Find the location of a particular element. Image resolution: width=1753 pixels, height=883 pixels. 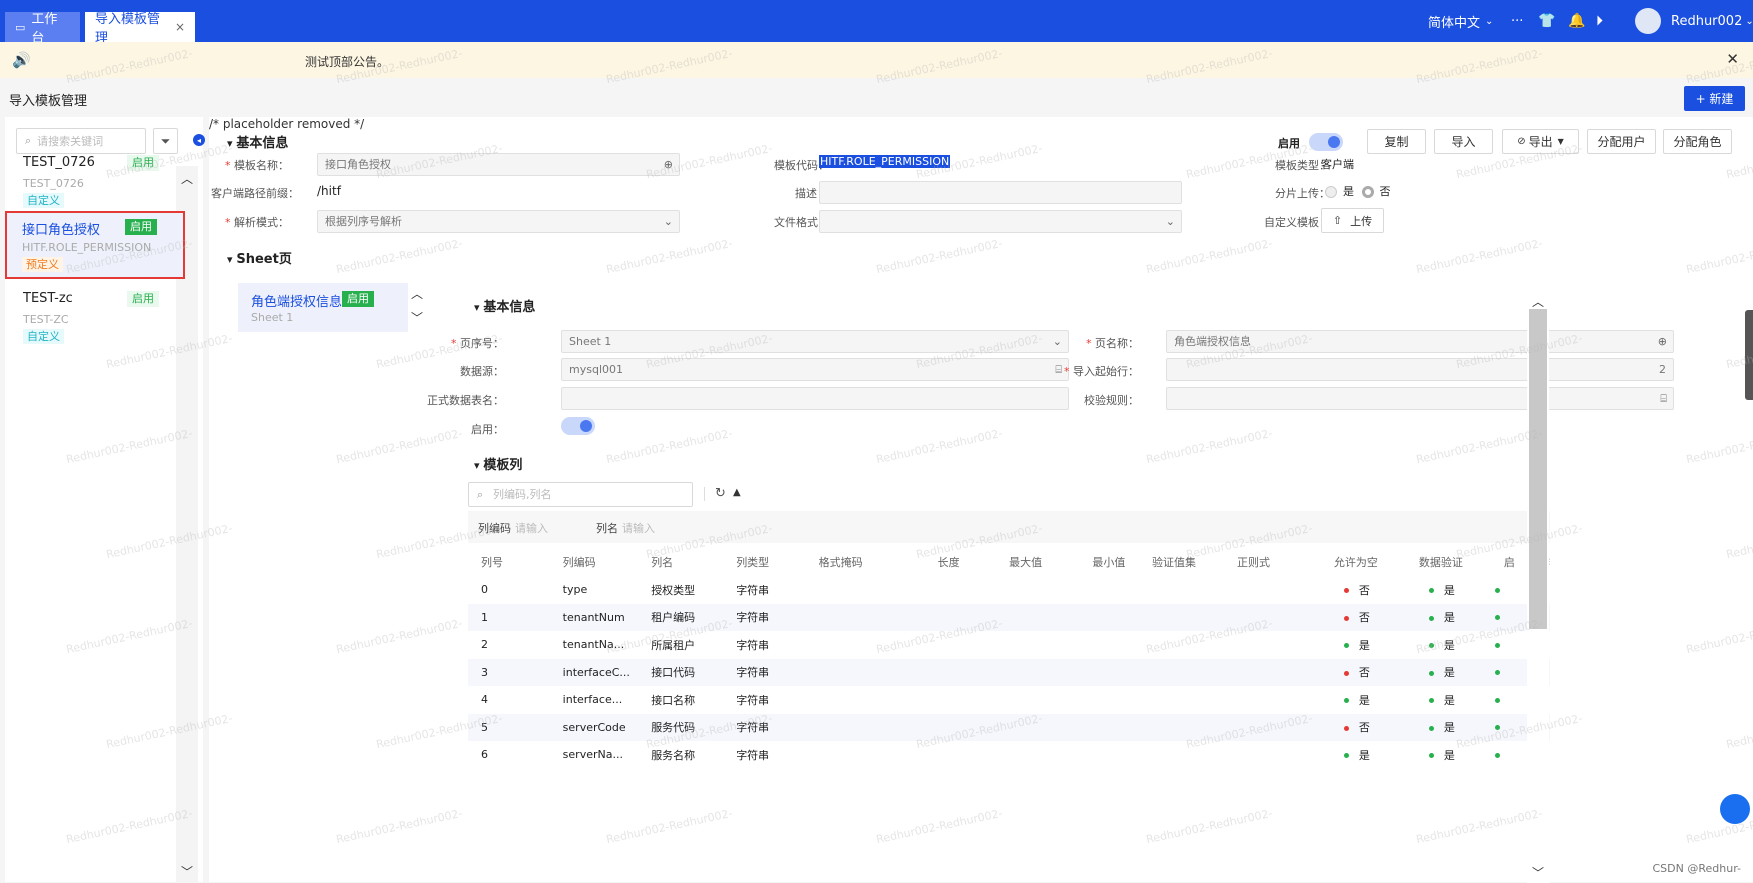

filter-code: 列编码 请输入 is located at coordinates (513, 528).